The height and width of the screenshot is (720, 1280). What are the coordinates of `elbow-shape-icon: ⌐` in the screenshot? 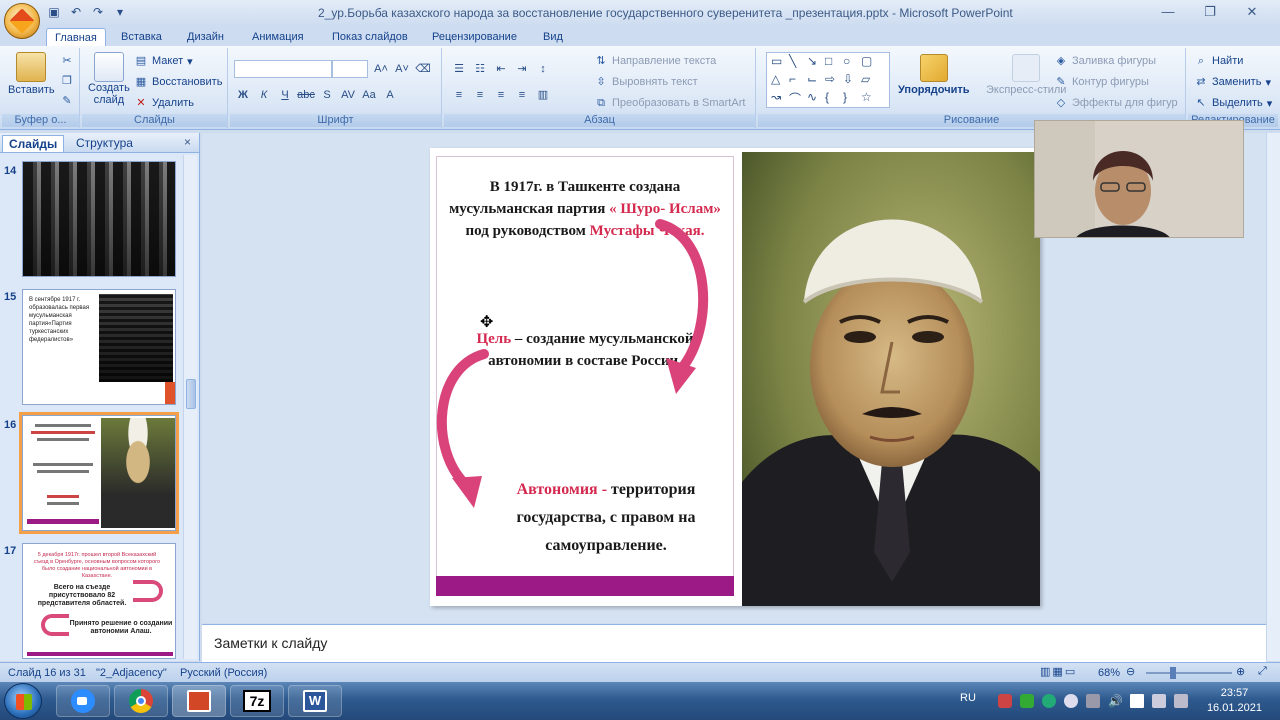 It's located at (798, 81).